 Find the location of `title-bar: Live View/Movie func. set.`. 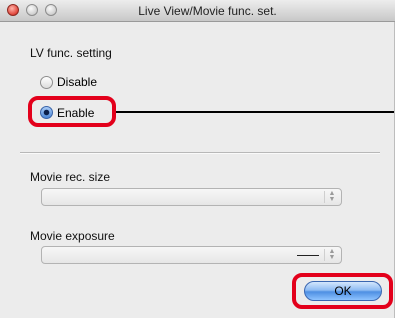

title-bar: Live View/Movie func. set. is located at coordinates (197, 11).